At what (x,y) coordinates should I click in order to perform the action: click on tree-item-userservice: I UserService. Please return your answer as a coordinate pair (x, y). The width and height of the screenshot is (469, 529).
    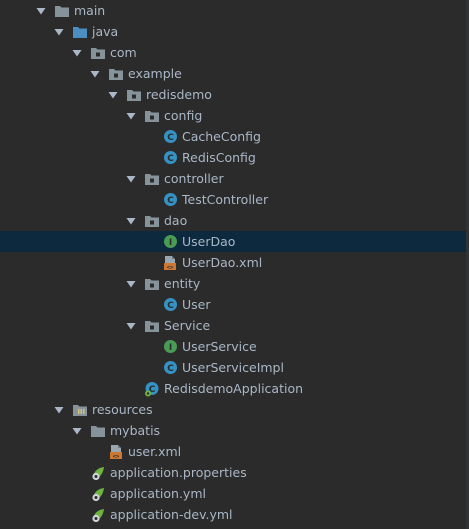
    Looking at the image, I should click on (234, 346).